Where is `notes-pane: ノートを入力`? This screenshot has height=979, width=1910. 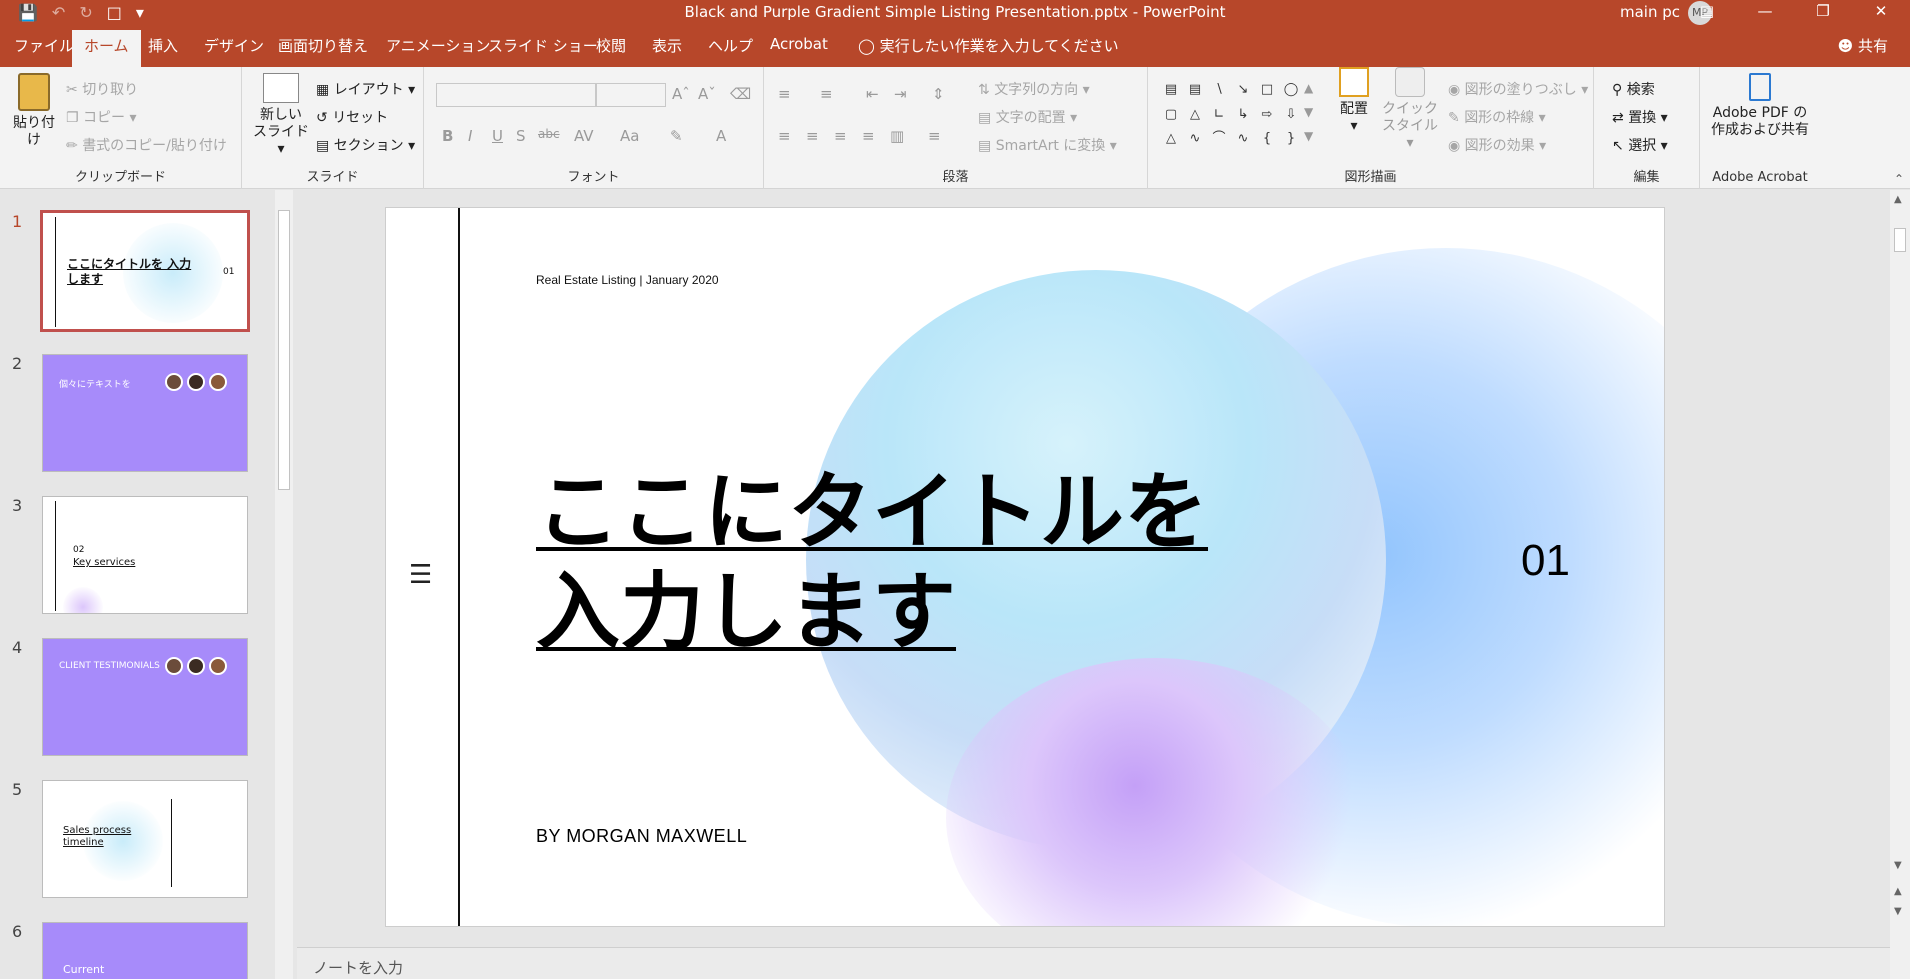 notes-pane: ノートを入力 is located at coordinates (1093, 963).